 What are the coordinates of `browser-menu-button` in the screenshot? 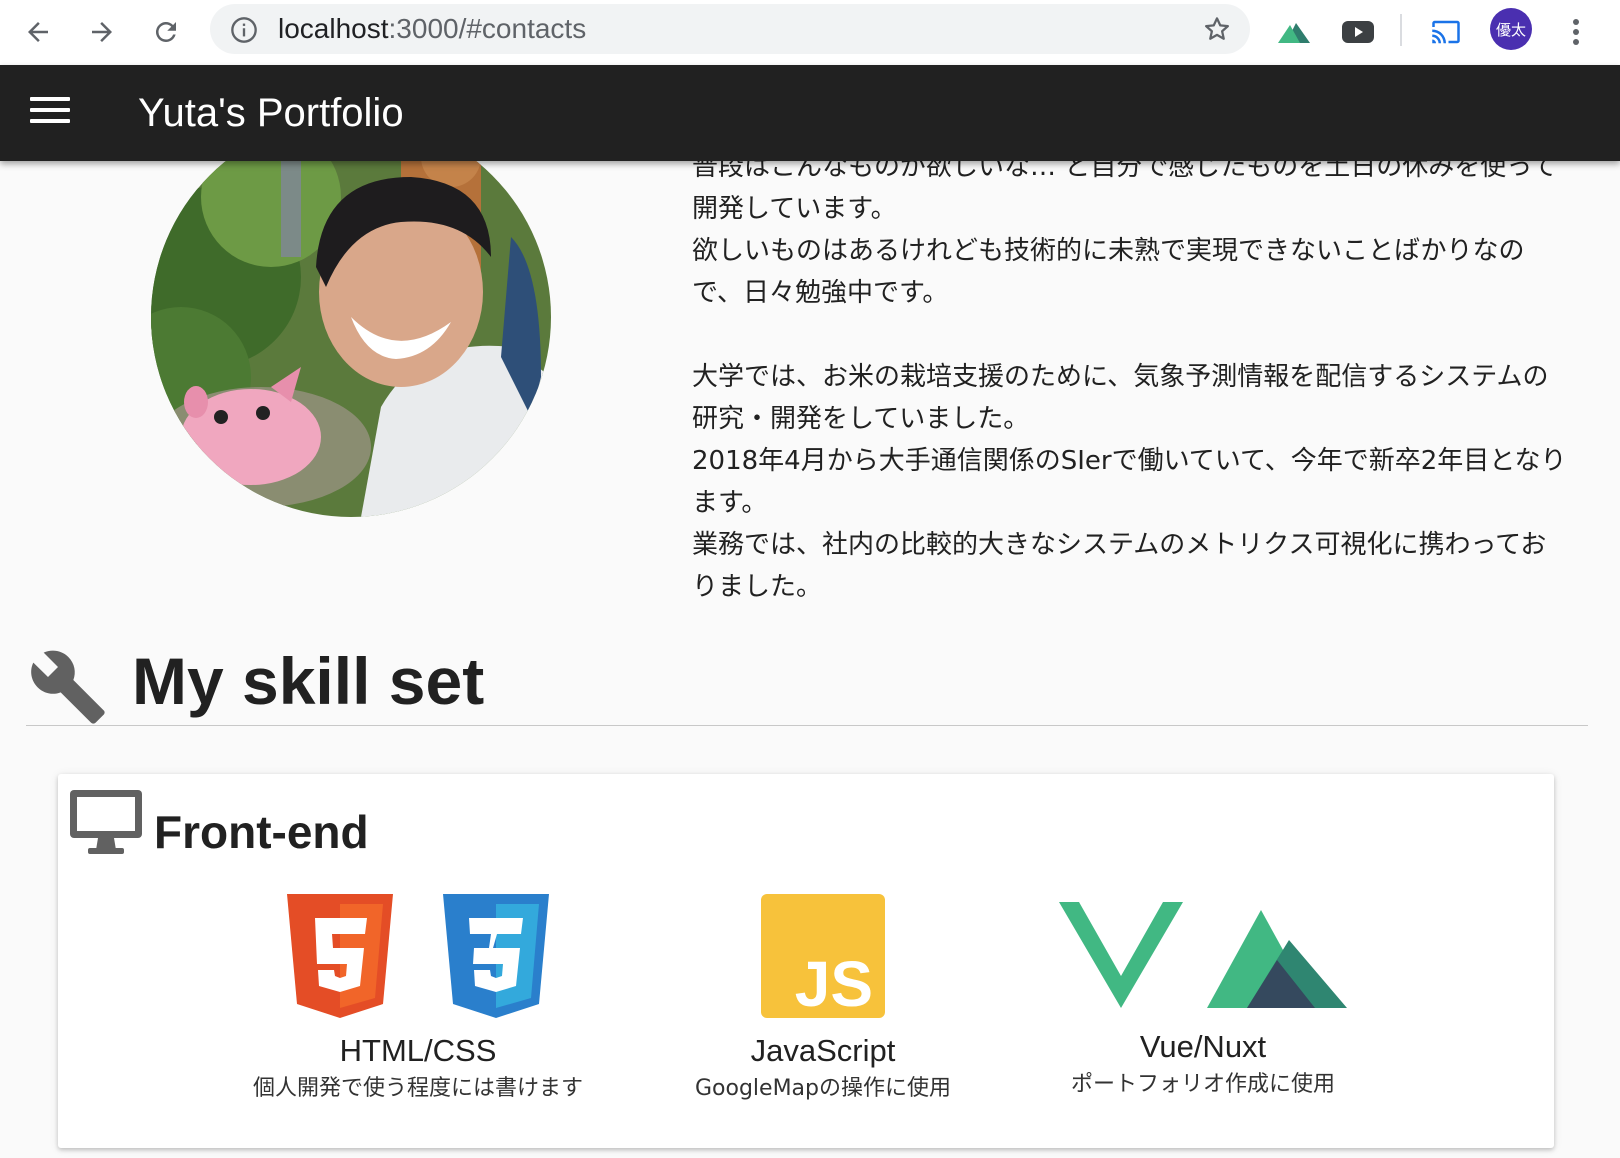 It's located at (1576, 32).